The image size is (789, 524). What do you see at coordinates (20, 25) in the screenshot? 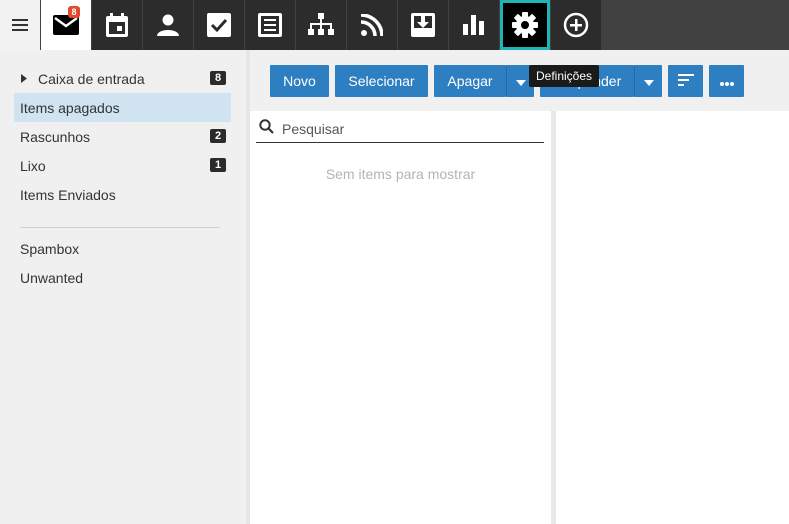
I see `menu-icon` at bounding box center [20, 25].